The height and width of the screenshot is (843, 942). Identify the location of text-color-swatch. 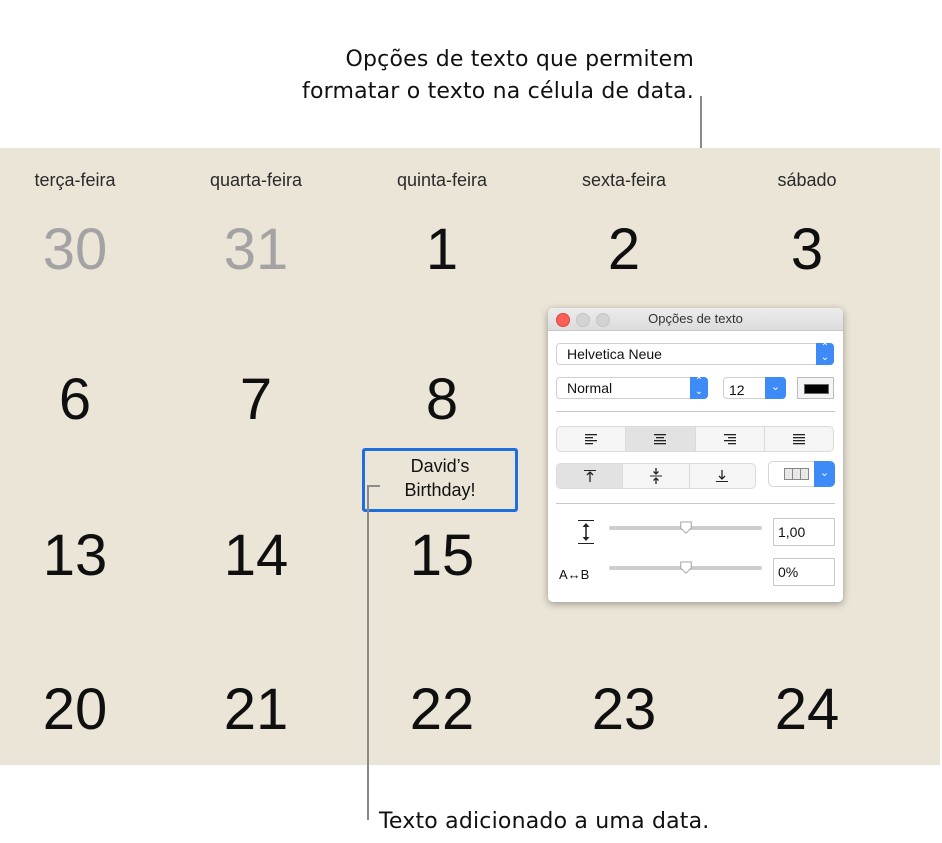
(816, 389).